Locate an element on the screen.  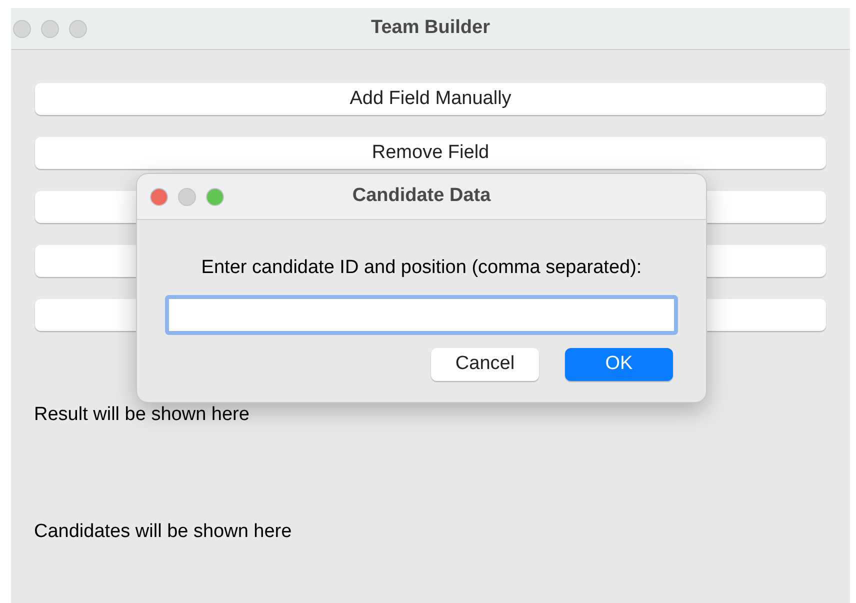
input-field is located at coordinates (421, 314).